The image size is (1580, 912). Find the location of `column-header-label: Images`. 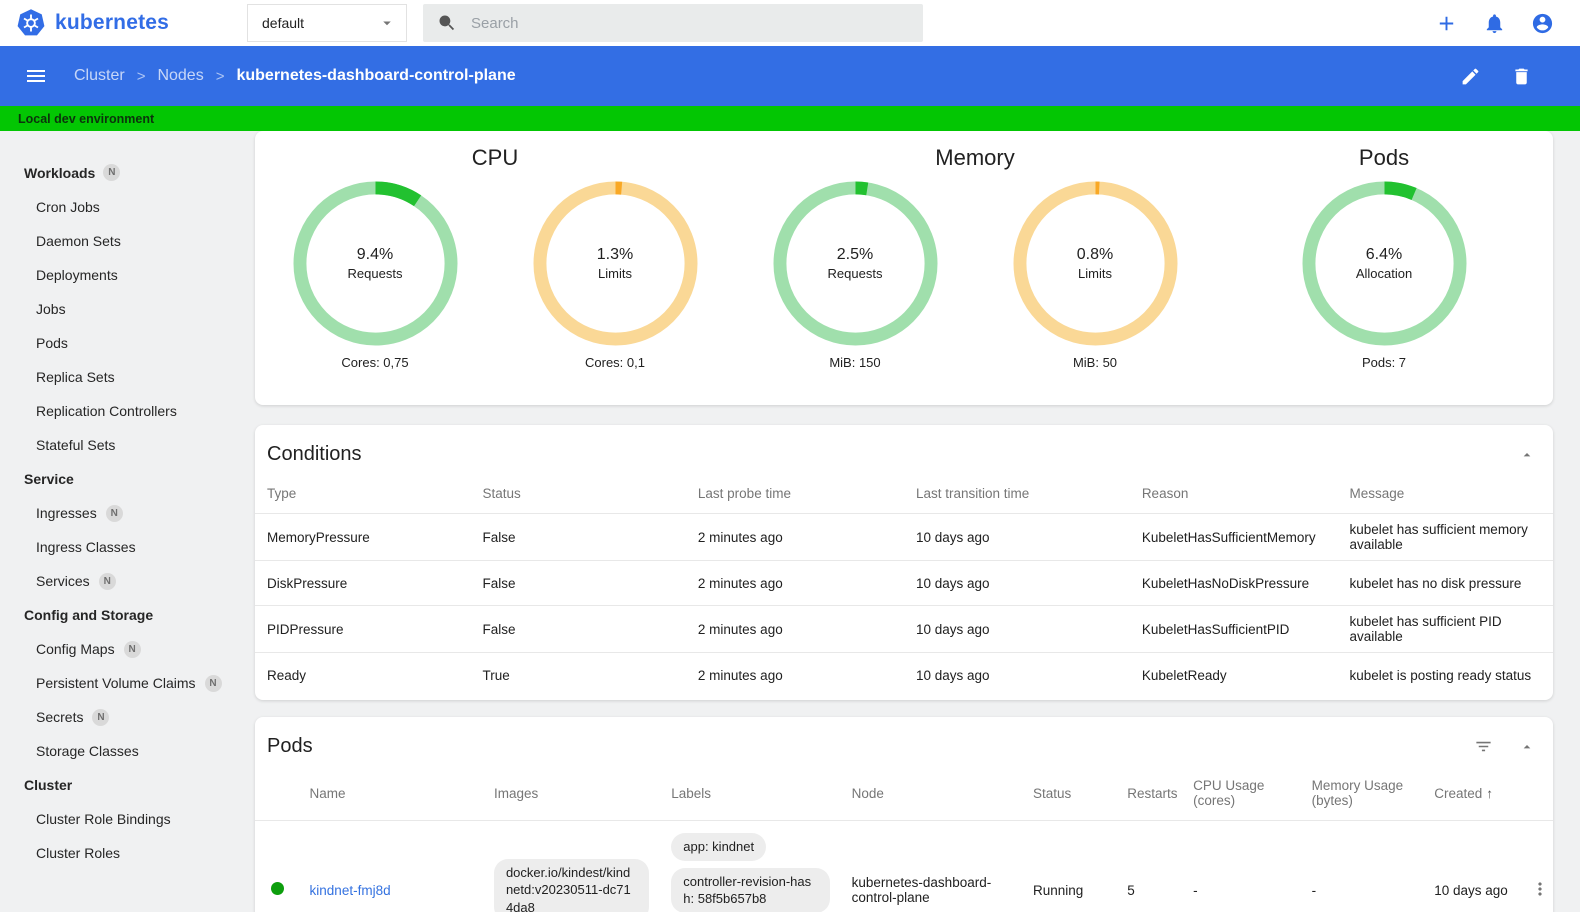

column-header-label: Images is located at coordinates (516, 793).